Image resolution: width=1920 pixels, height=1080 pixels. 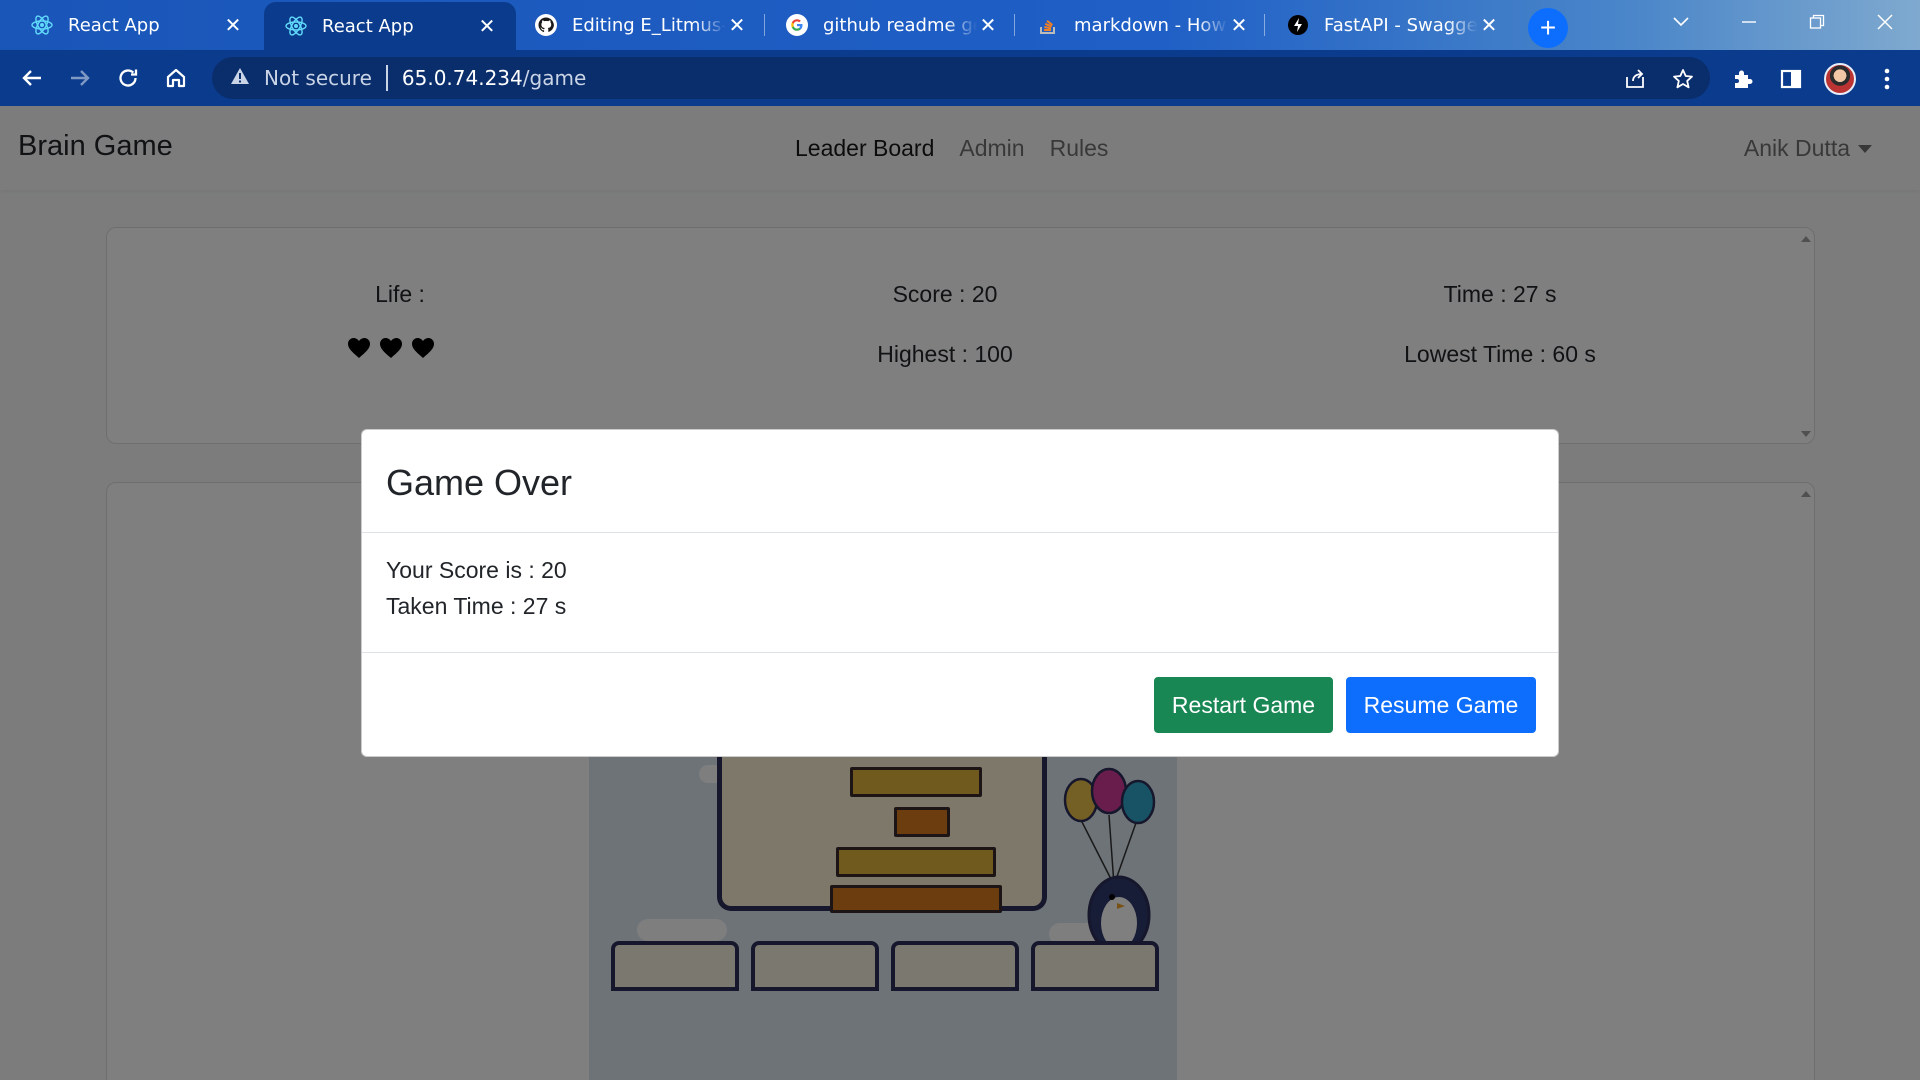 I want to click on browser-tab: Editing E_Litmus-Brain-Game ✕, so click(x=640, y=25).